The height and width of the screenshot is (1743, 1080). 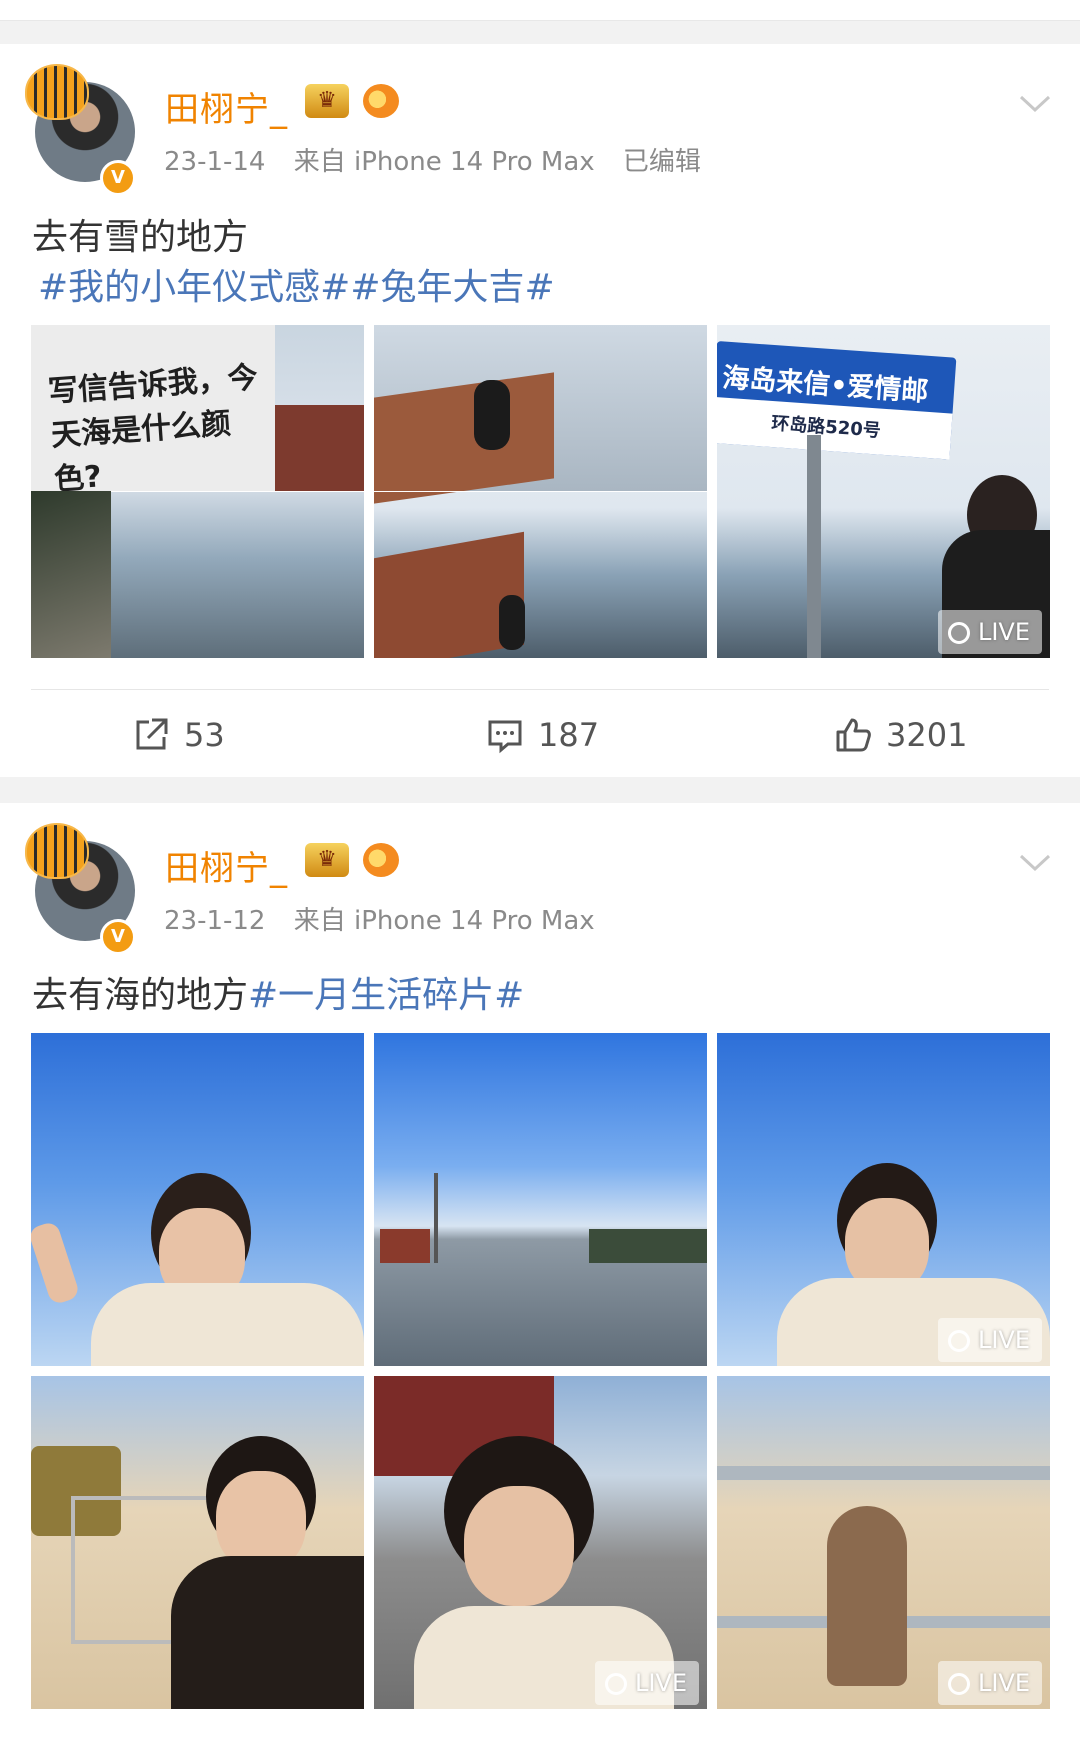 What do you see at coordinates (505, 737) in the screenshot?
I see `comment-icon` at bounding box center [505, 737].